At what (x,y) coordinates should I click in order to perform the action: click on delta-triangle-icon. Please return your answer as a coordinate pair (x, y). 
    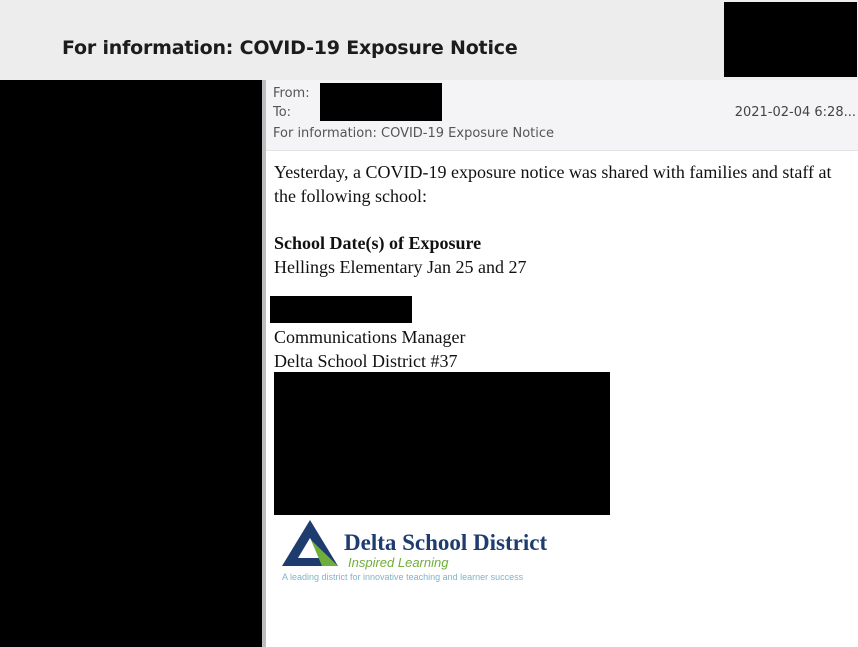
    Looking at the image, I should click on (310, 543).